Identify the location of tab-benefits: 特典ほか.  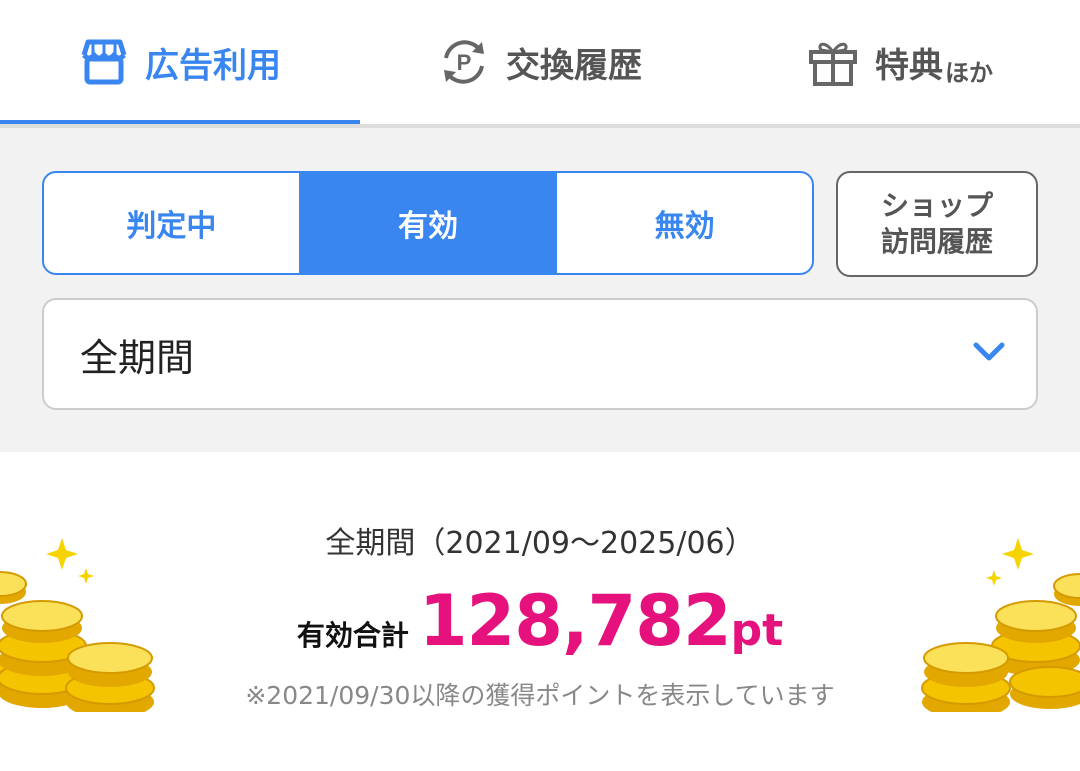
(900, 62).